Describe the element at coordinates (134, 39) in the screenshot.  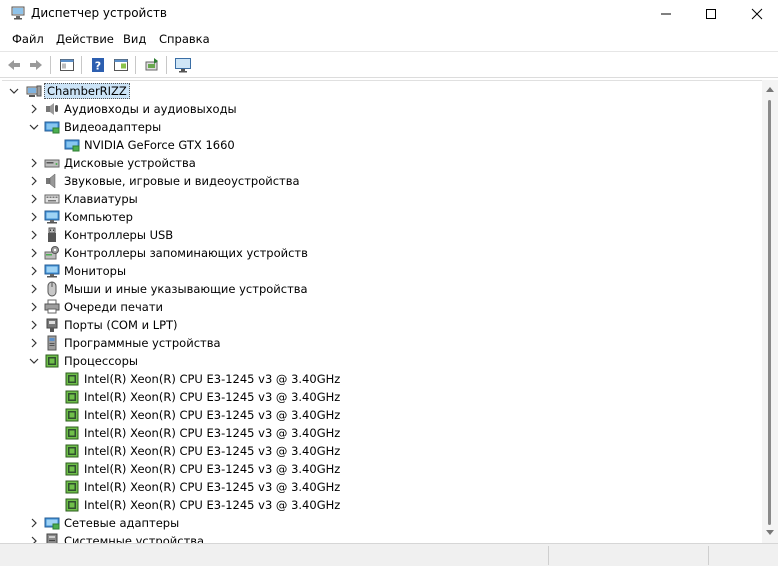
I see `menu-view: Вид` at that location.